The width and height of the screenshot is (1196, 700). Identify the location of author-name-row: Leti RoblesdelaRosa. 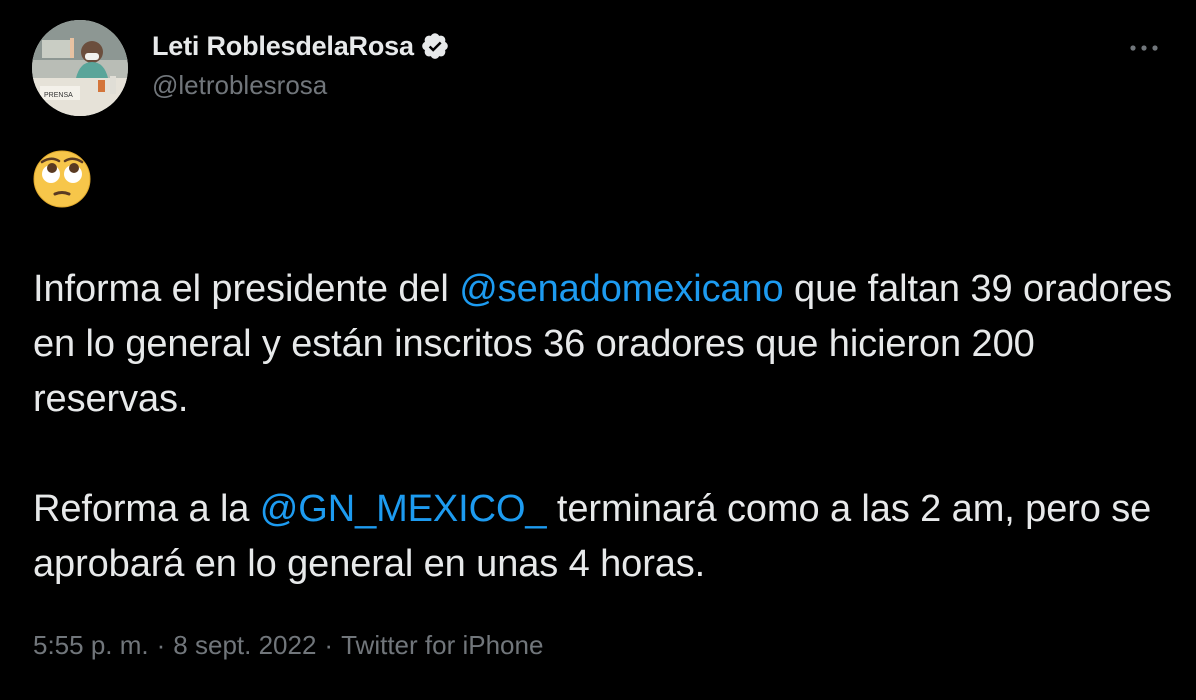
(301, 46).